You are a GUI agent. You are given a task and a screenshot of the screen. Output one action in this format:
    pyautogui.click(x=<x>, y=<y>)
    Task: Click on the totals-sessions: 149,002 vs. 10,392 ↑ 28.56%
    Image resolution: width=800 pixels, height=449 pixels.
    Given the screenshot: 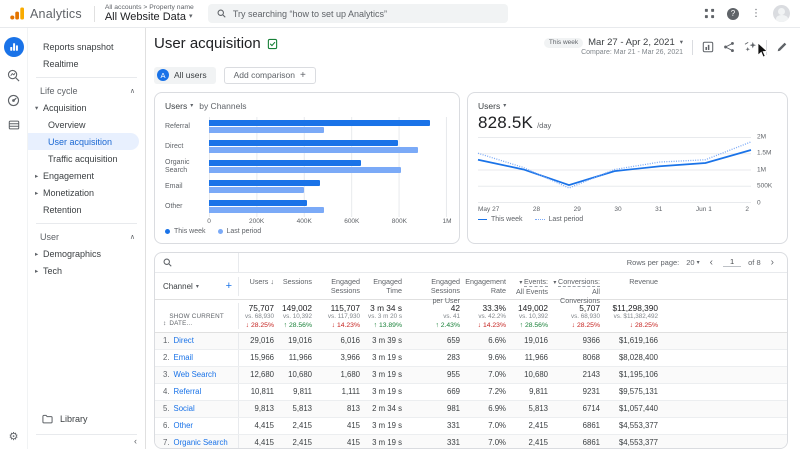 What is the action you would take?
    pyautogui.click(x=298, y=316)
    